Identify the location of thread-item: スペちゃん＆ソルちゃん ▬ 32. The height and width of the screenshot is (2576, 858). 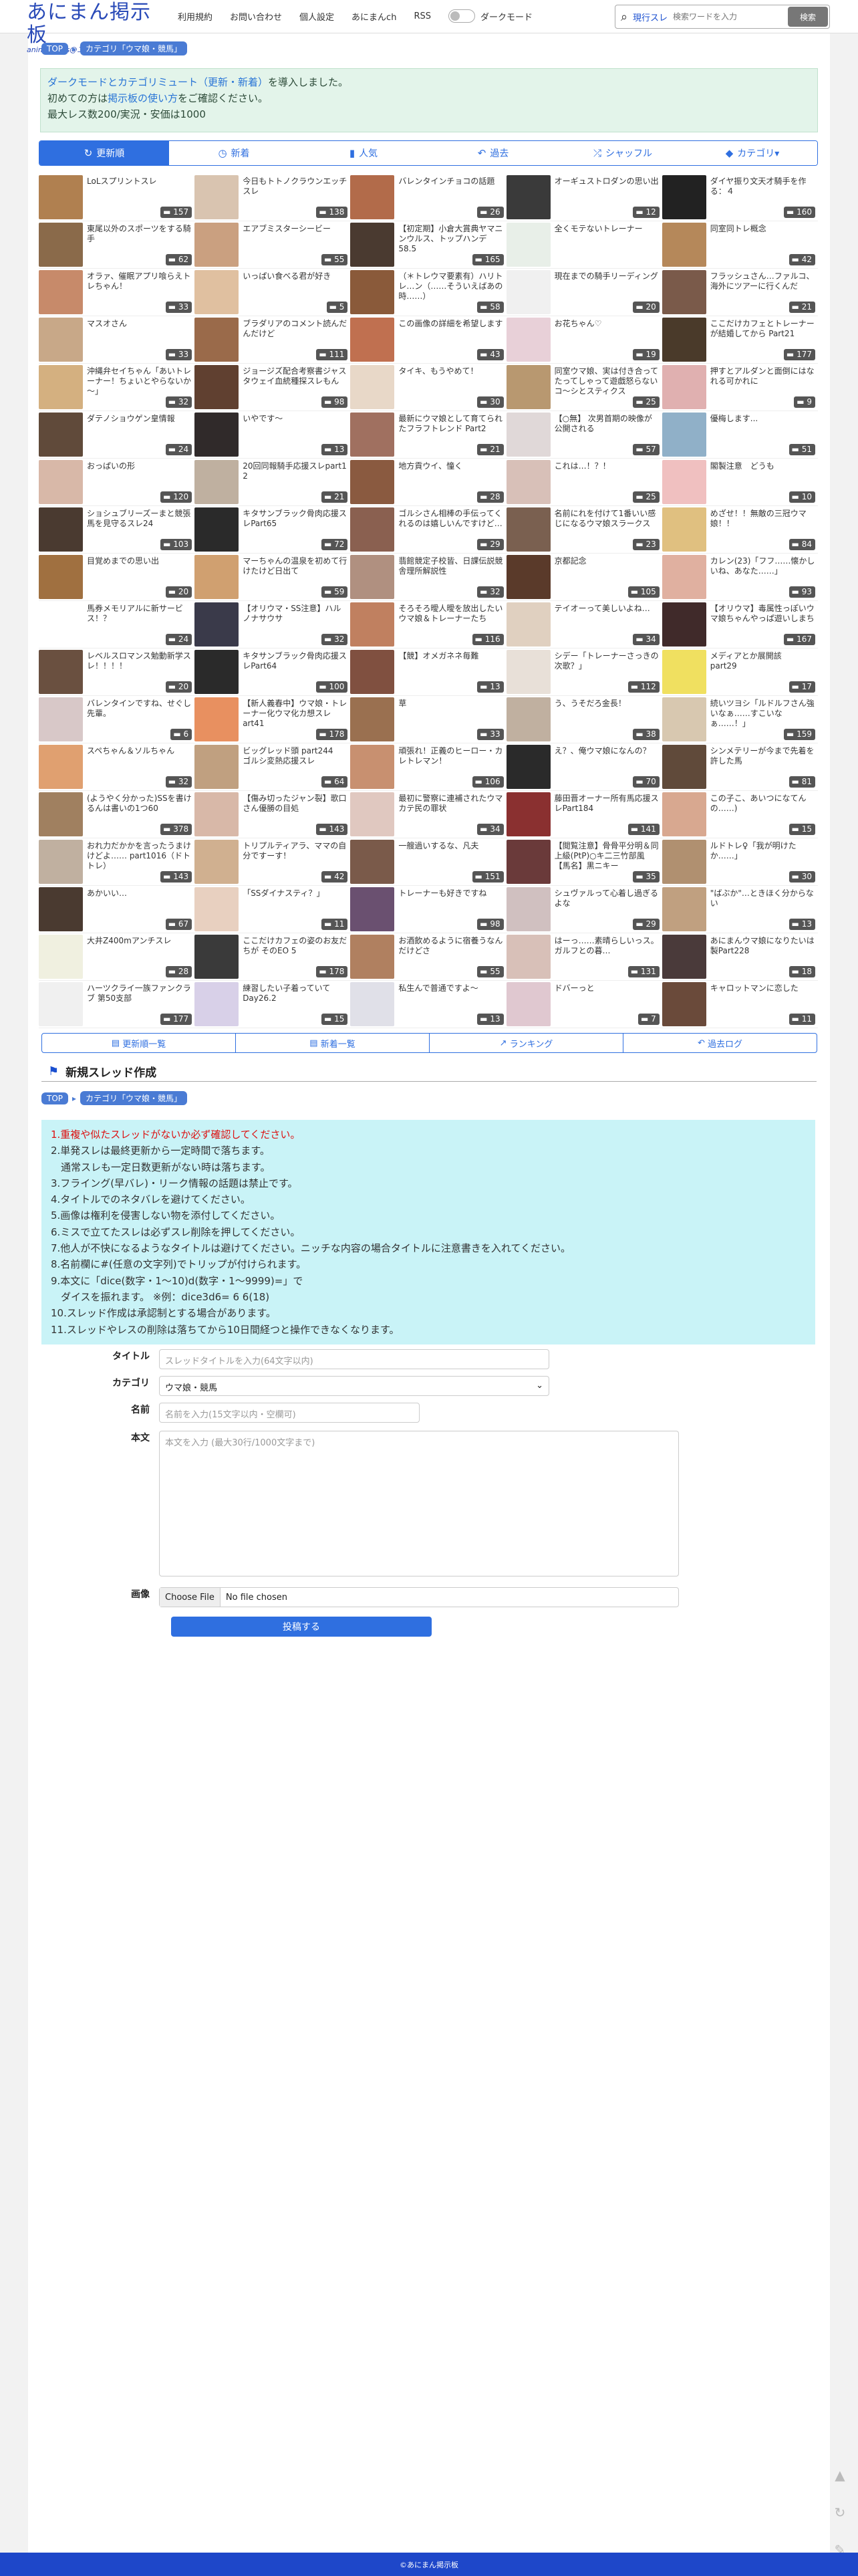
(117, 767).